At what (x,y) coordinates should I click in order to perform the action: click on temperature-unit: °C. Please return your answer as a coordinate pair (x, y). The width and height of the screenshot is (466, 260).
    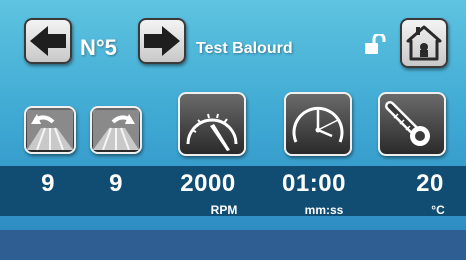
    Looking at the image, I should click on (438, 210).